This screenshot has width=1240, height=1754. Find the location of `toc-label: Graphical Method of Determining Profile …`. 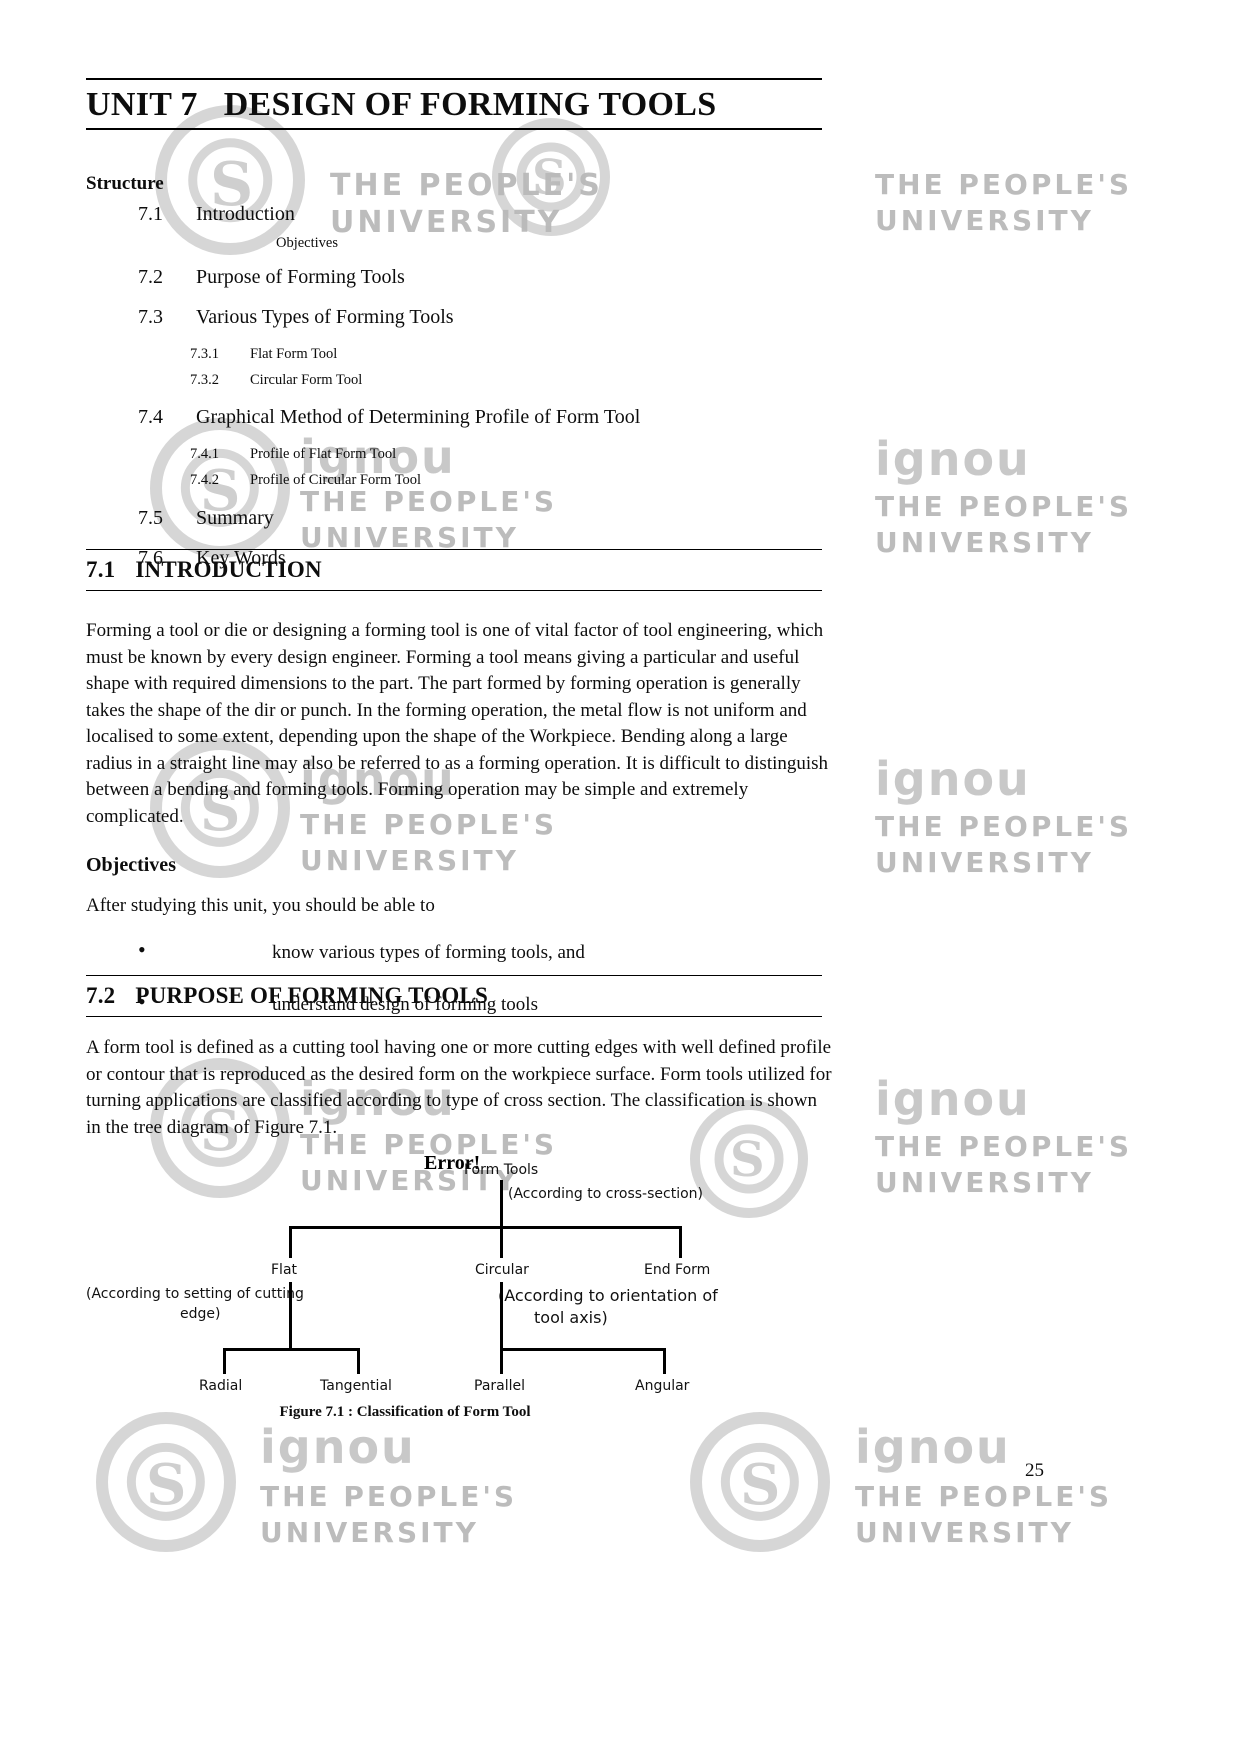

toc-label: Graphical Method of Determining Profile … is located at coordinates (418, 417).